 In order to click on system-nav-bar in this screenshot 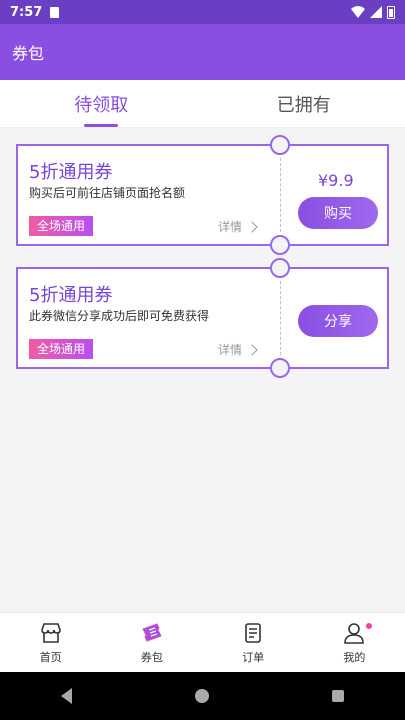, I will do `click(202, 696)`.